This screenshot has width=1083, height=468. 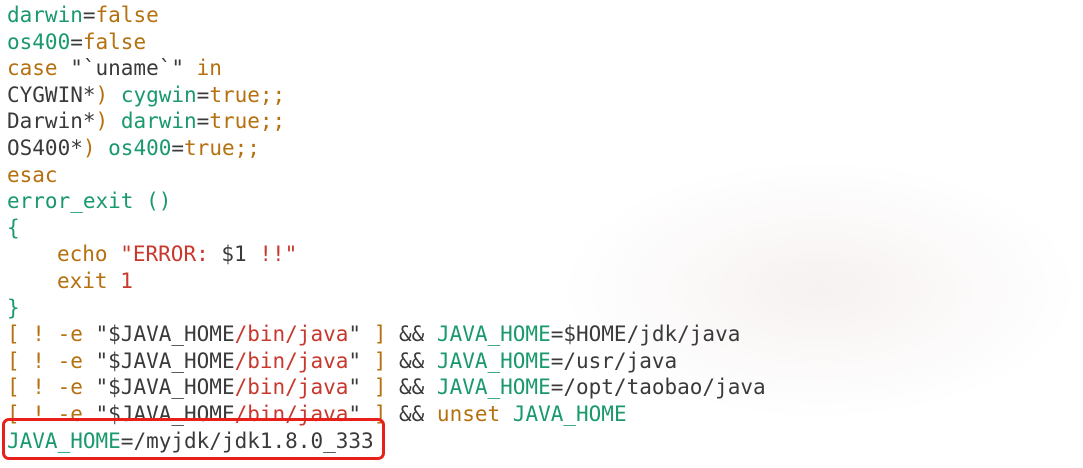 What do you see at coordinates (386, 175) in the screenshot?
I see `code-line: esac` at bounding box center [386, 175].